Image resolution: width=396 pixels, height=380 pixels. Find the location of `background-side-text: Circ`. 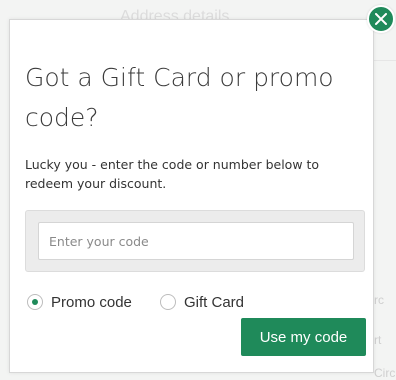

background-side-text: Circ is located at coordinates (385, 373).